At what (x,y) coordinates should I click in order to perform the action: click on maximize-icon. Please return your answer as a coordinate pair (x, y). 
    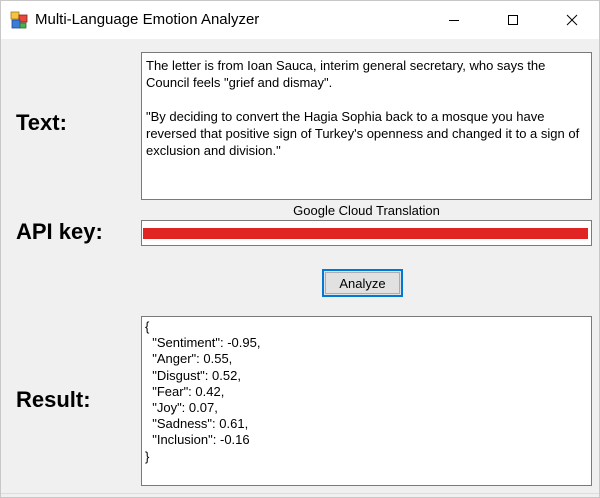
    Looking at the image, I should click on (513, 20).